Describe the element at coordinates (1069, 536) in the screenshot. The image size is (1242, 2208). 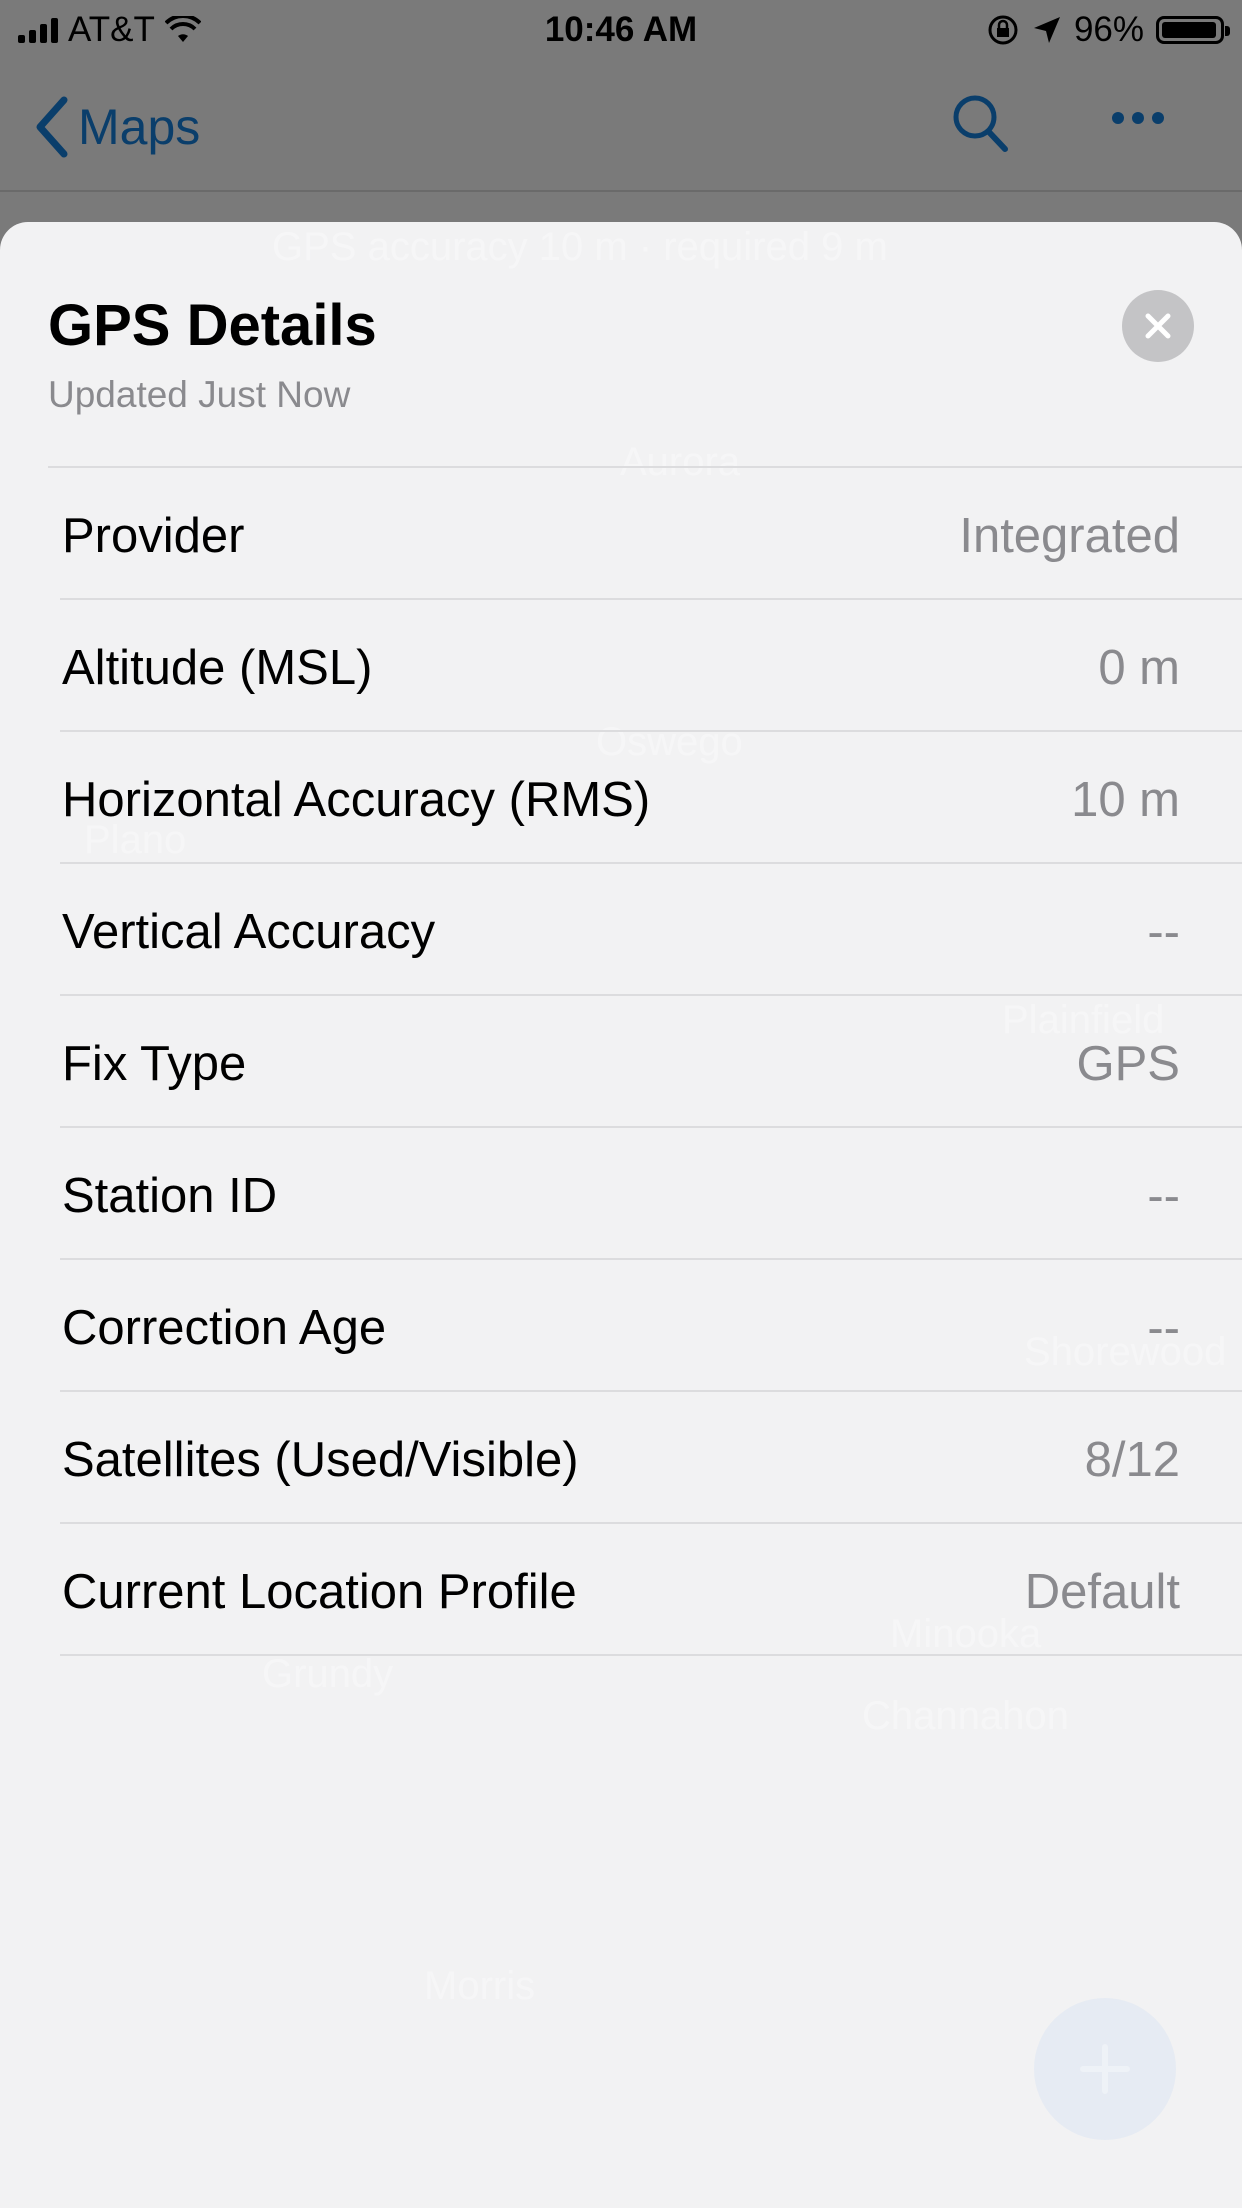
I see `detail-value: Integrated` at that location.